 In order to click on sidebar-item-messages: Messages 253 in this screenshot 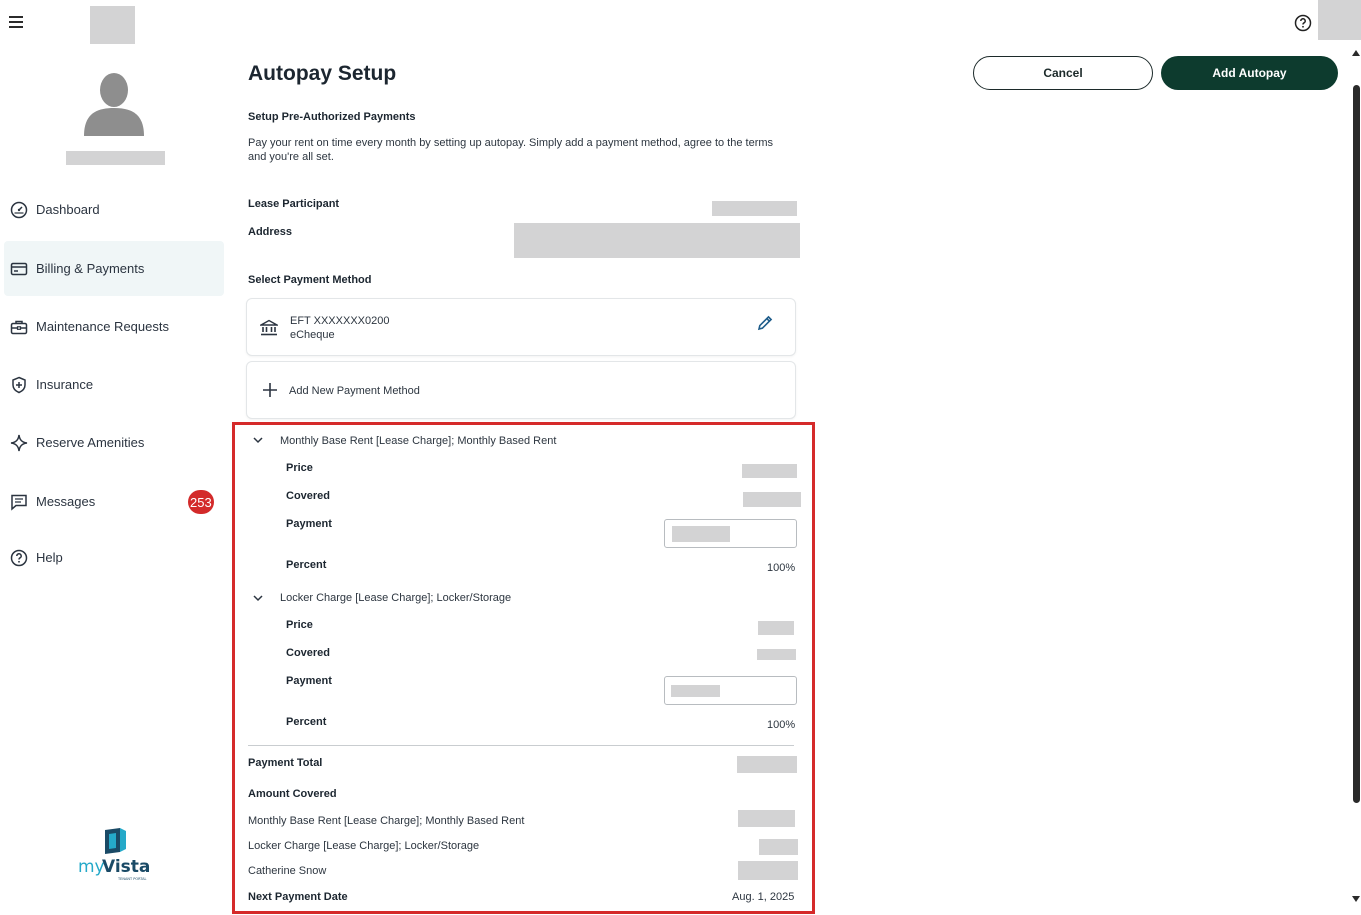, I will do `click(114, 501)`.